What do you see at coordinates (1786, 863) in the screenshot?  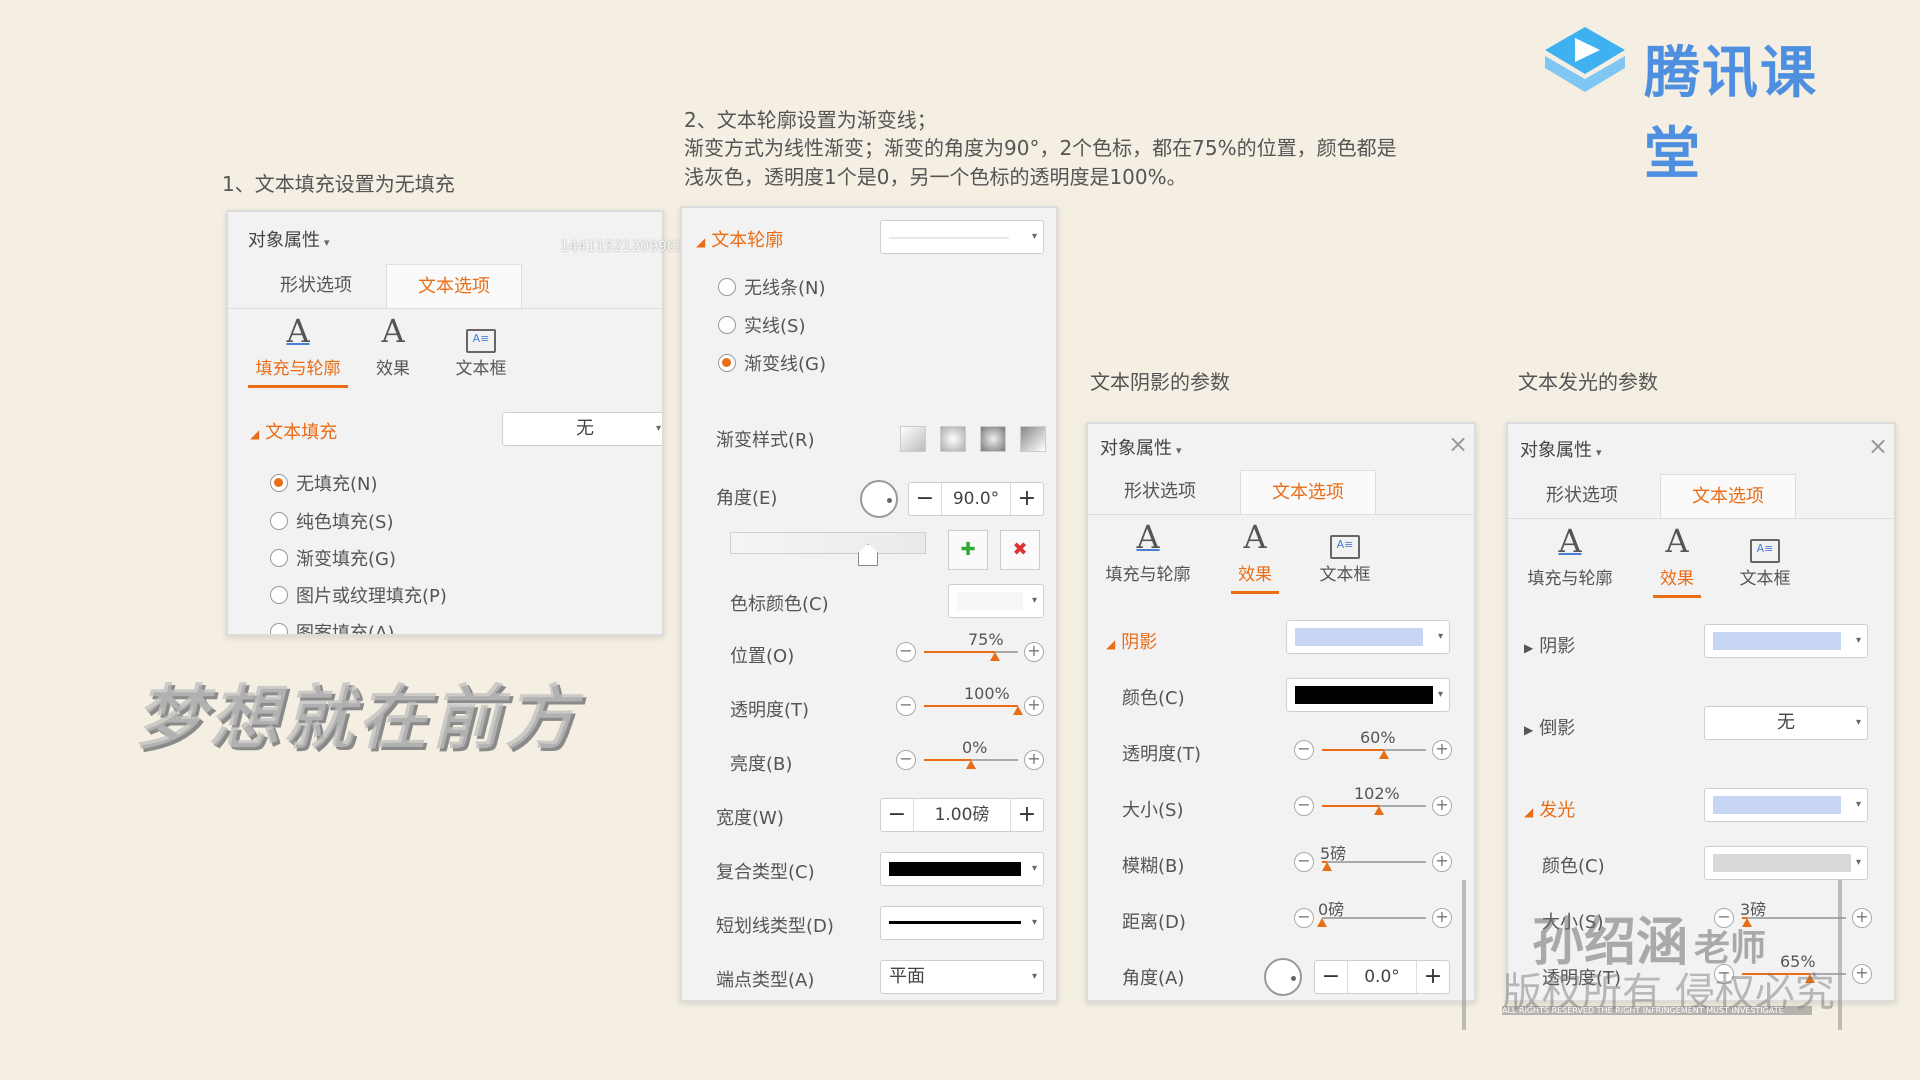 I see `glow-color-dropdown: ▾` at bounding box center [1786, 863].